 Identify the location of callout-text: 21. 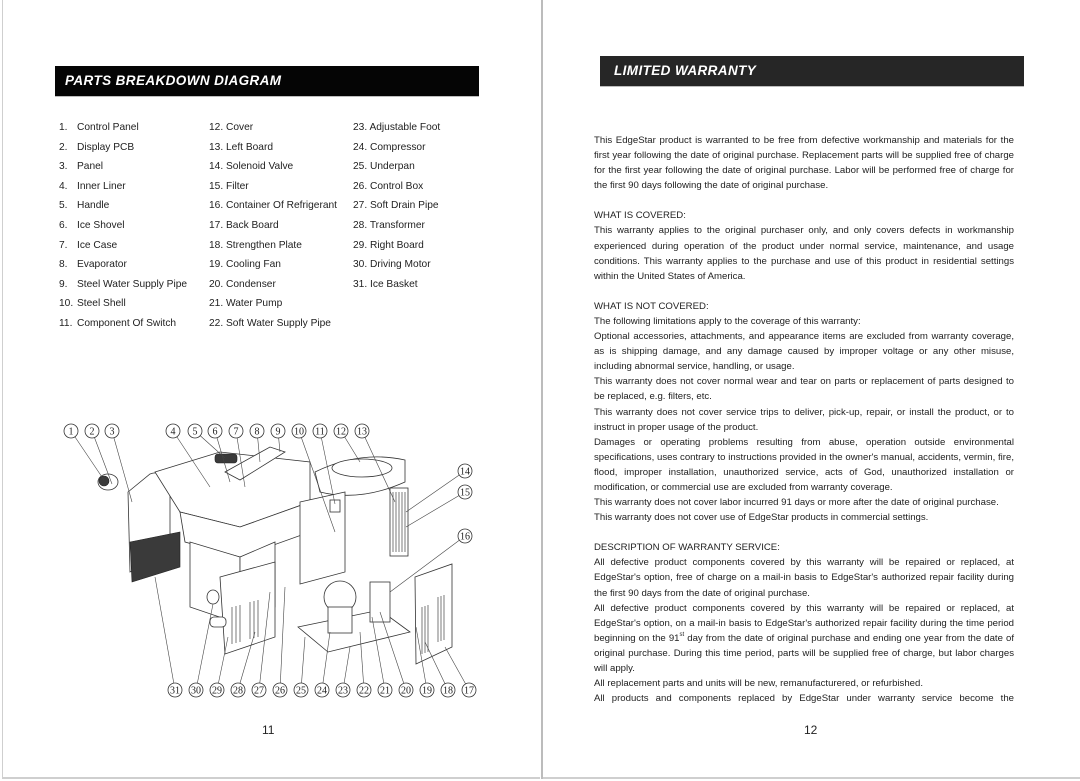
(385, 691).